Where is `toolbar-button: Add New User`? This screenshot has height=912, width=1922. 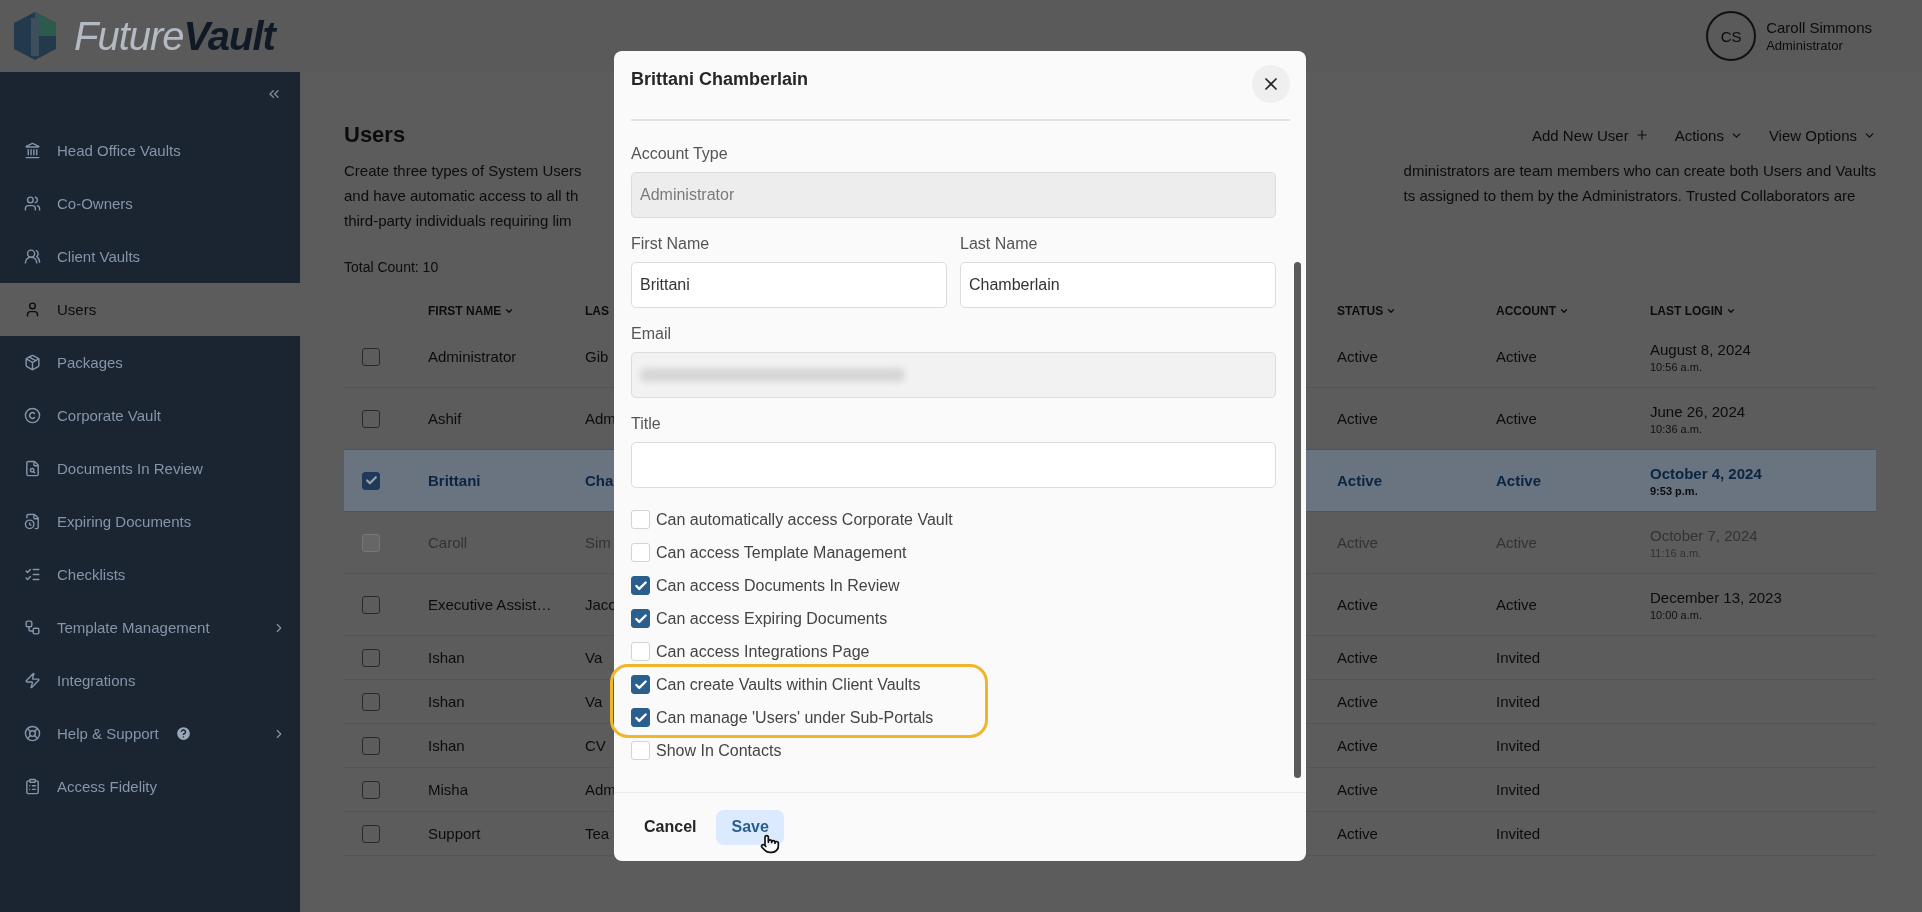
toolbar-button: Add New User is located at coordinates (1590, 135).